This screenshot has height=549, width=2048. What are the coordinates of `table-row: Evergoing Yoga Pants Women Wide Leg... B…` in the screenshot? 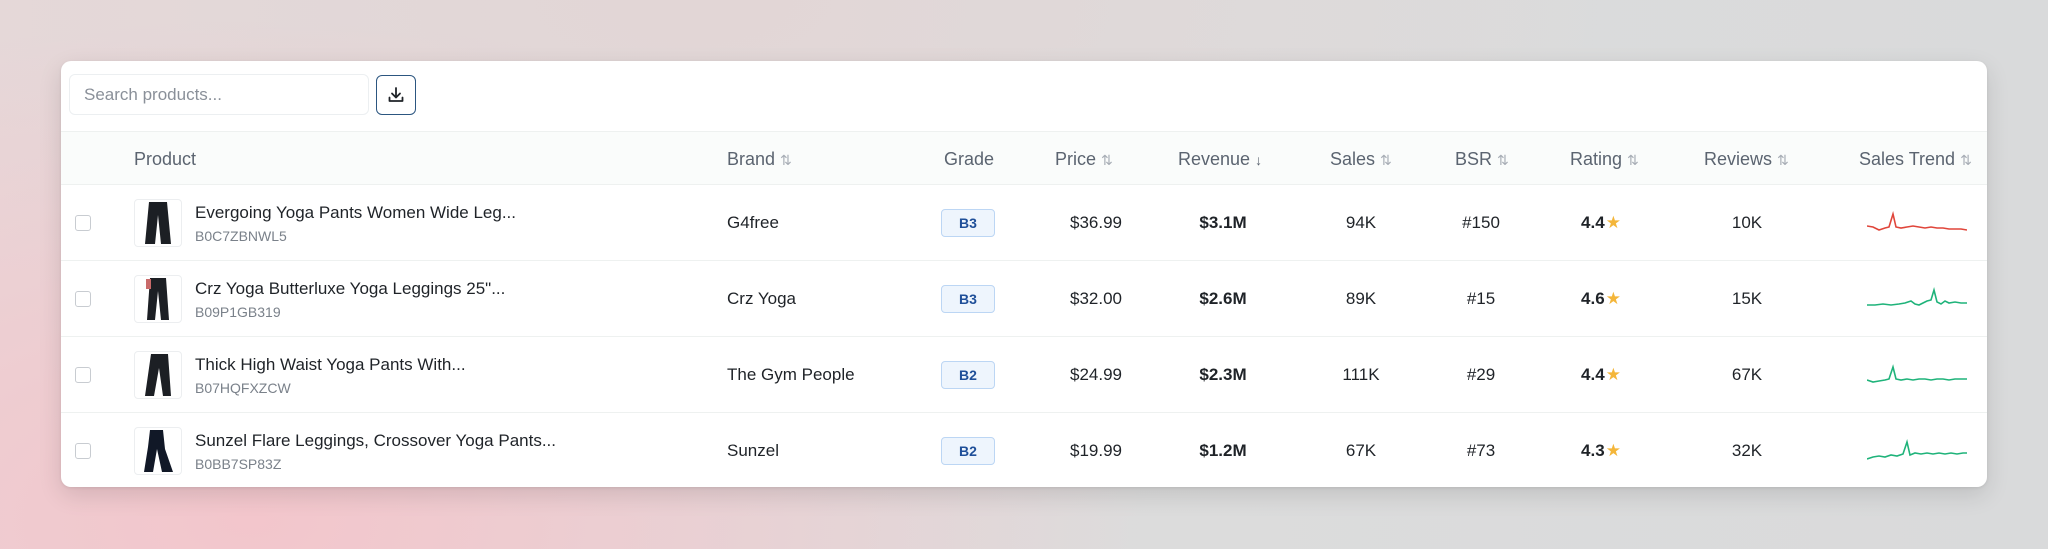 It's located at (1024, 223).